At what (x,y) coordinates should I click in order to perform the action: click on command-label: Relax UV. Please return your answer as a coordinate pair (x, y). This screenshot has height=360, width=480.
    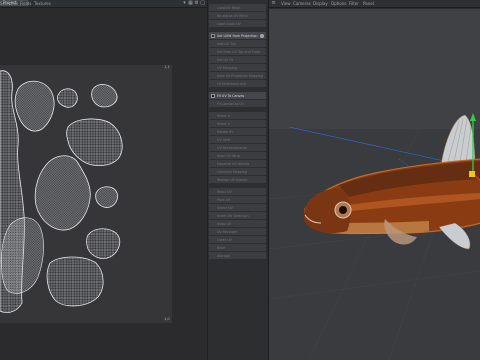
    Looking at the image, I should click on (224, 192).